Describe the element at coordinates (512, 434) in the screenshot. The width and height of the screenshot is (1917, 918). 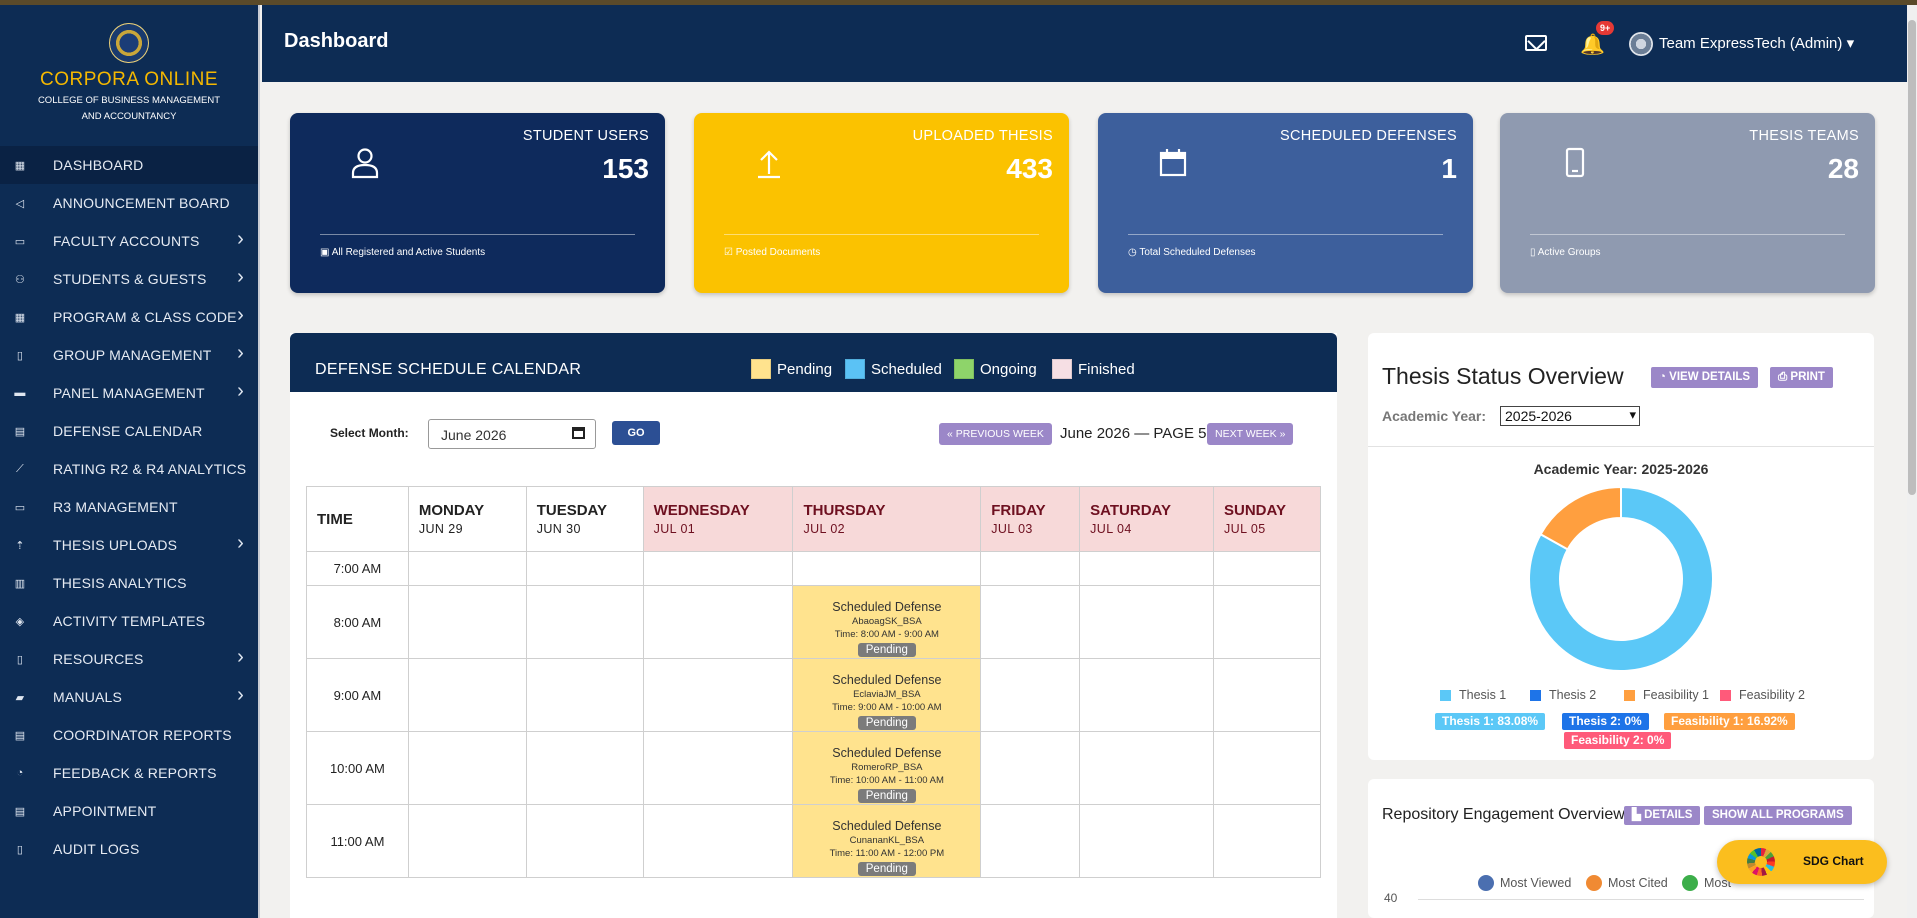
I see `month-input: June 2026` at that location.